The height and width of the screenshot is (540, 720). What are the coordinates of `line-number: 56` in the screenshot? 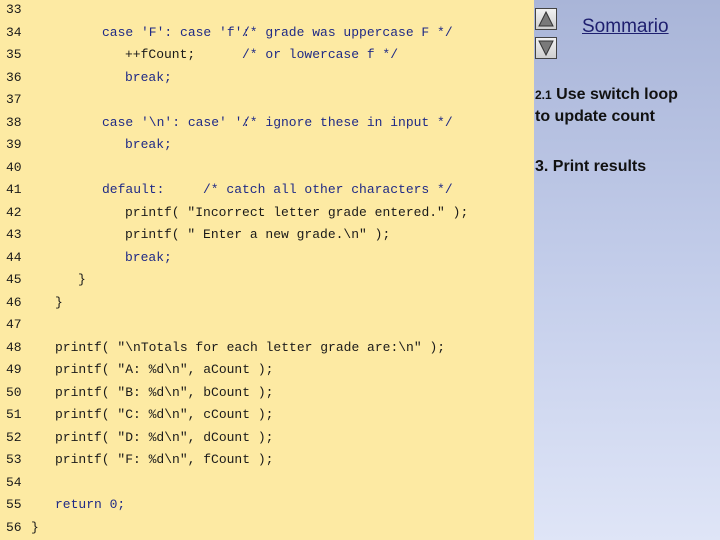 It's located at (14, 527).